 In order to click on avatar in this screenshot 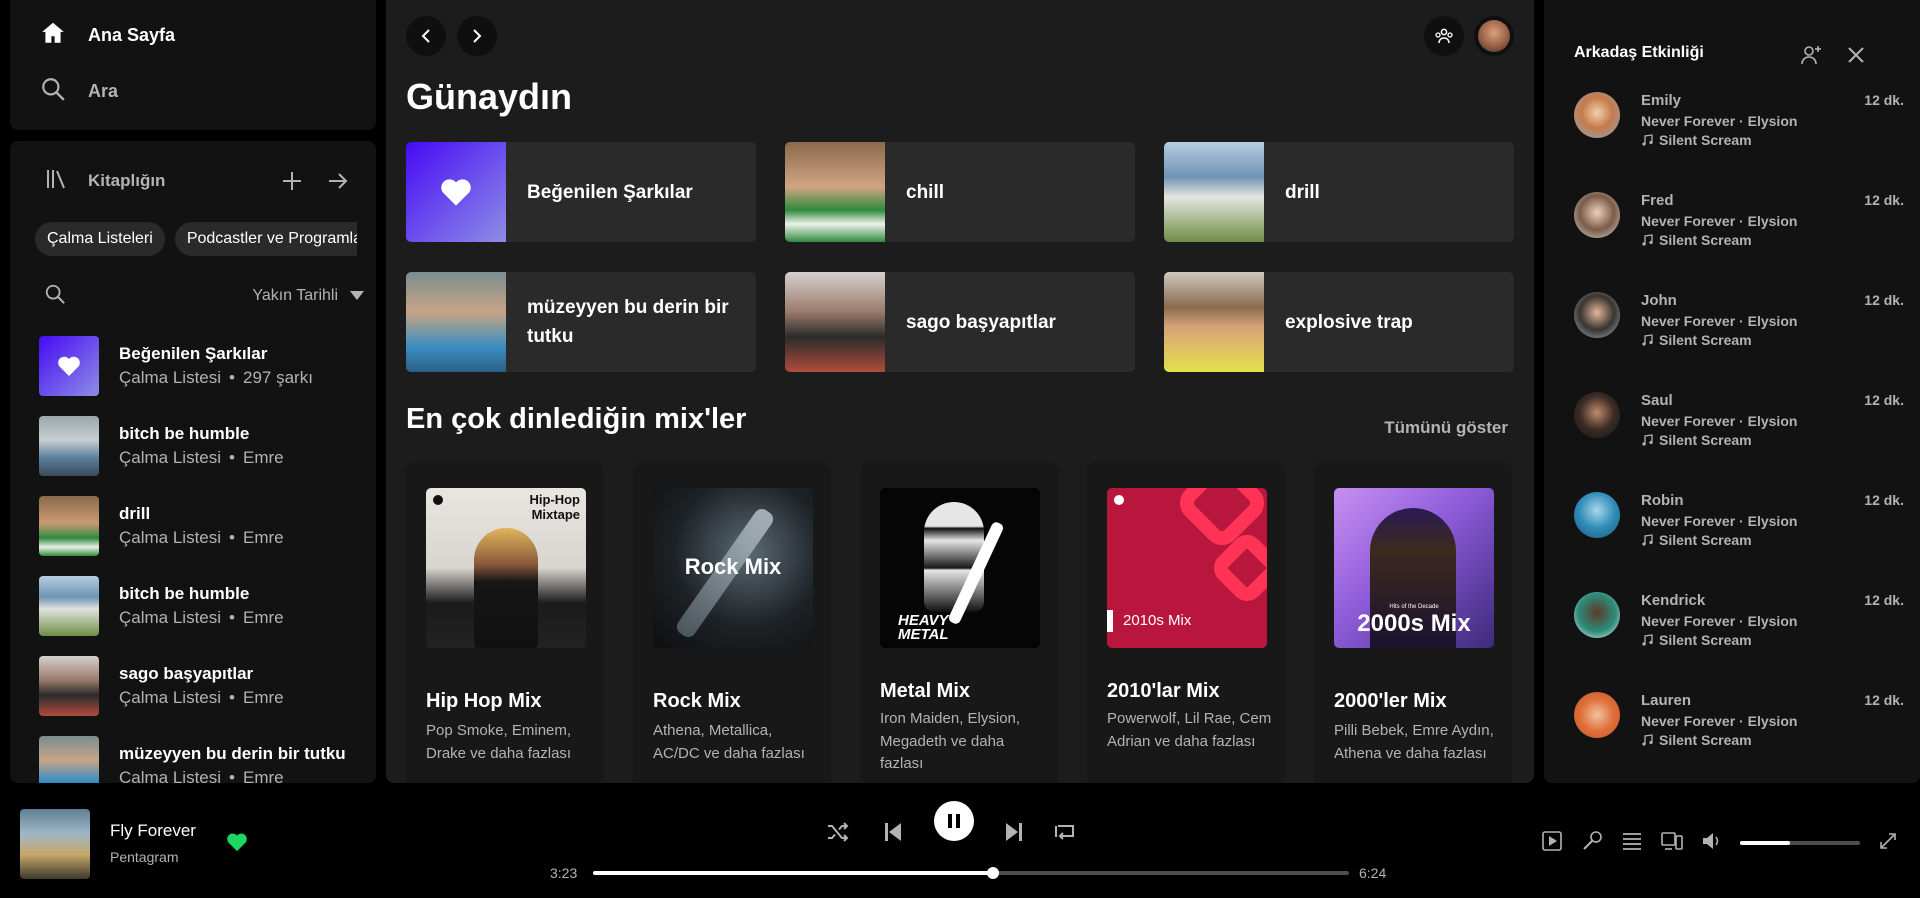, I will do `click(1597, 615)`.